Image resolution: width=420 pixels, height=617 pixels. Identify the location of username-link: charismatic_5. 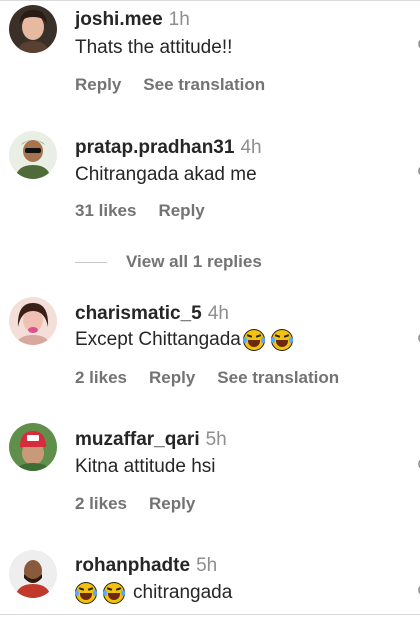
(138, 313).